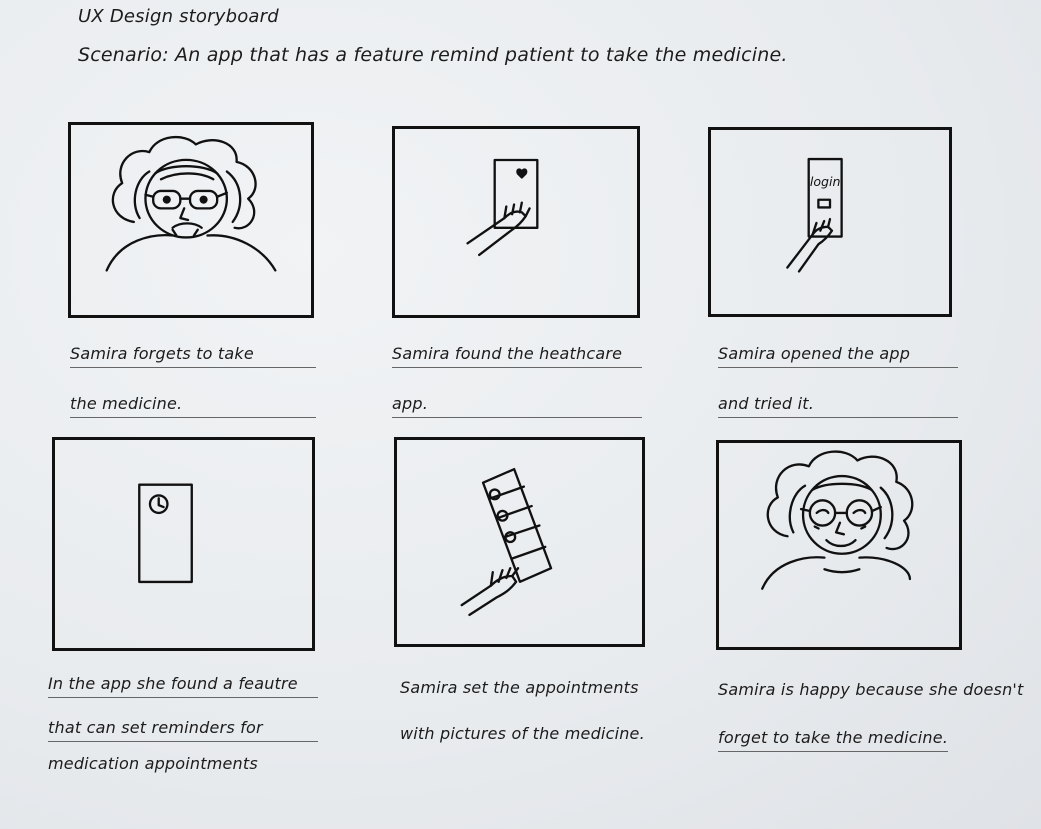 The height and width of the screenshot is (829, 1041). I want to click on panel-4-caption-line2: that can set reminders for, so click(155, 727).